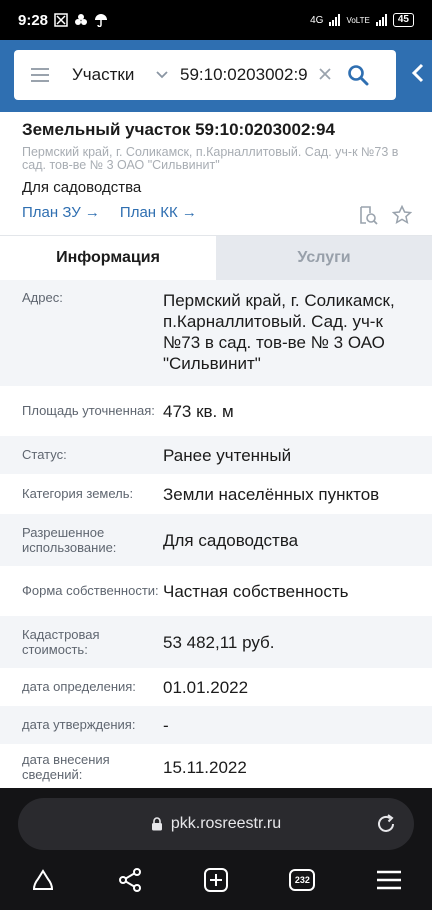 The width and height of the screenshot is (432, 910). I want to click on chevron-down-icon, so click(162, 75).